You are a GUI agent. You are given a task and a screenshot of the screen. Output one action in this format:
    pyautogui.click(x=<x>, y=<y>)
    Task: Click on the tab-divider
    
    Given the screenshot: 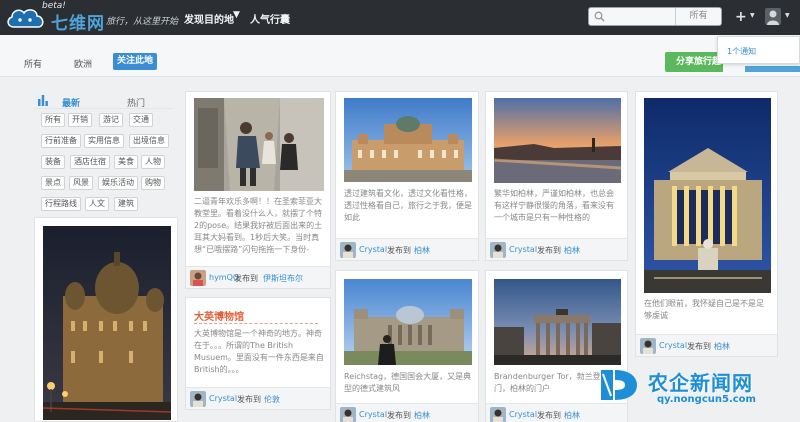 What is the action you would take?
    pyautogui.click(x=104, y=108)
    